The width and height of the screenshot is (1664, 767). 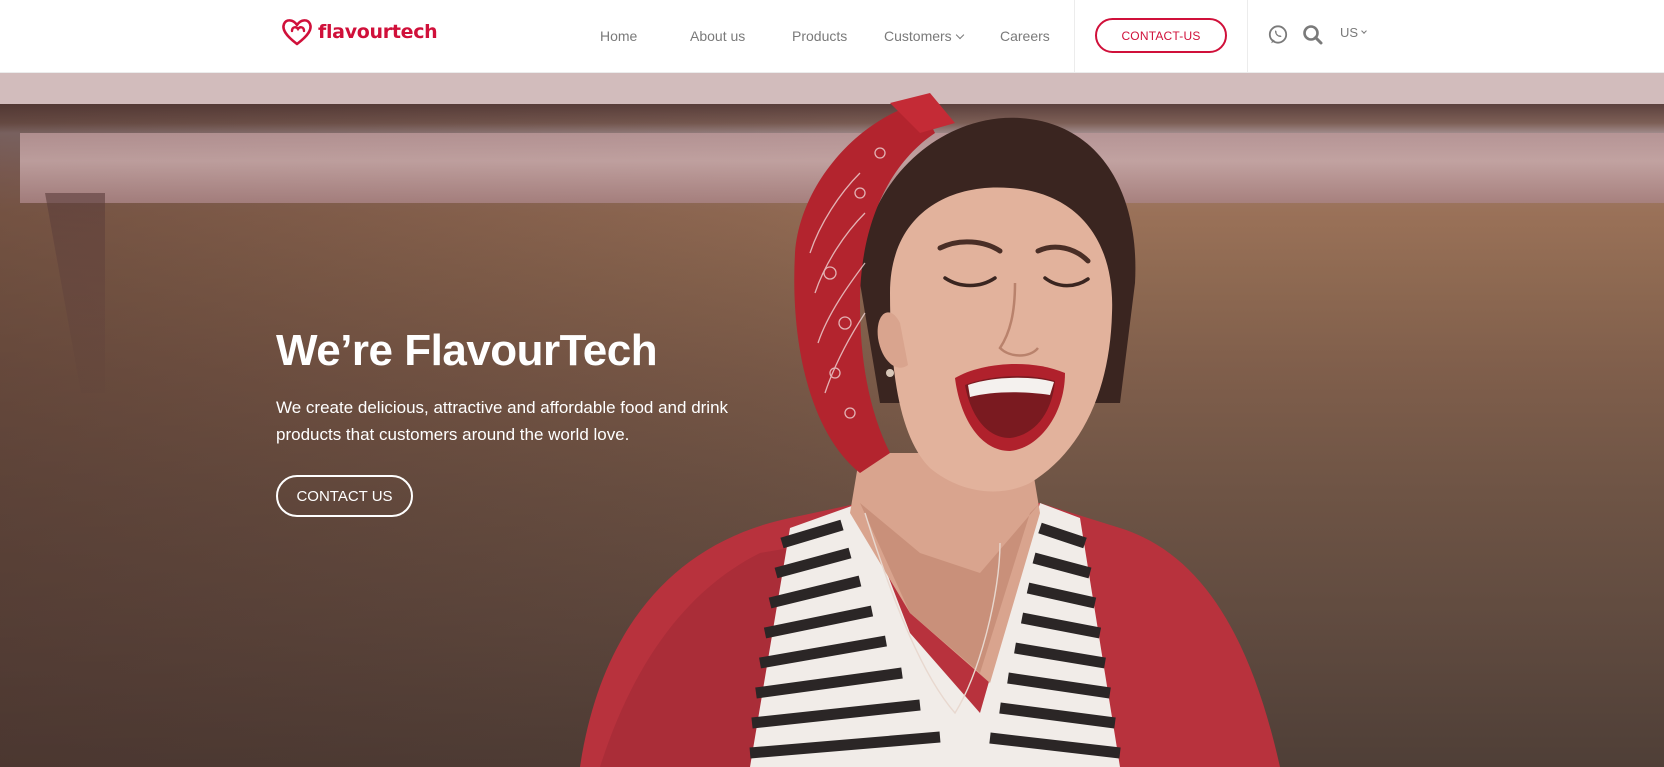 I want to click on hero-background-bracket, so click(x=75, y=293).